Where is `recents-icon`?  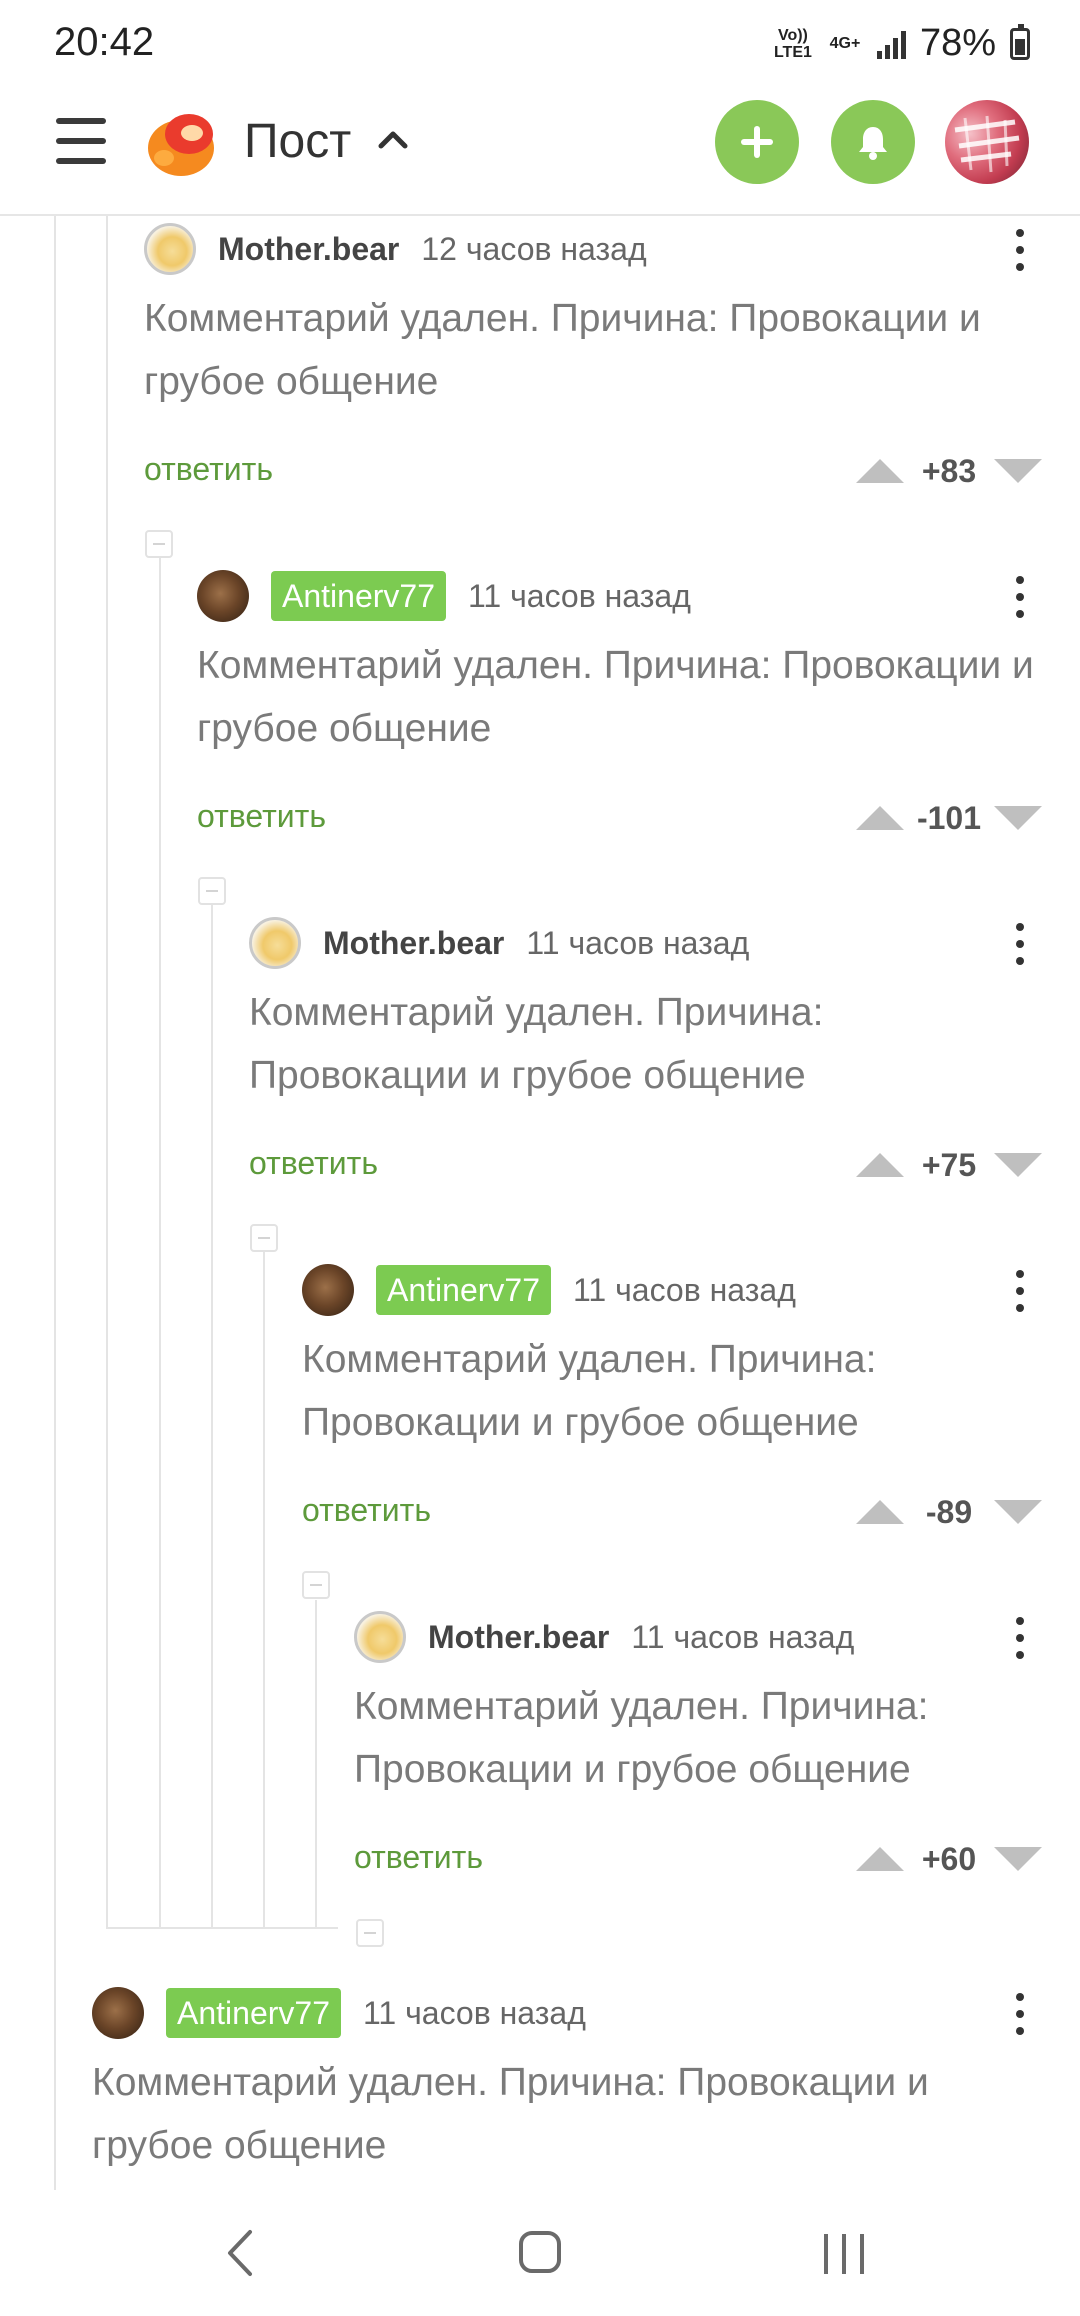
recents-icon is located at coordinates (844, 2254).